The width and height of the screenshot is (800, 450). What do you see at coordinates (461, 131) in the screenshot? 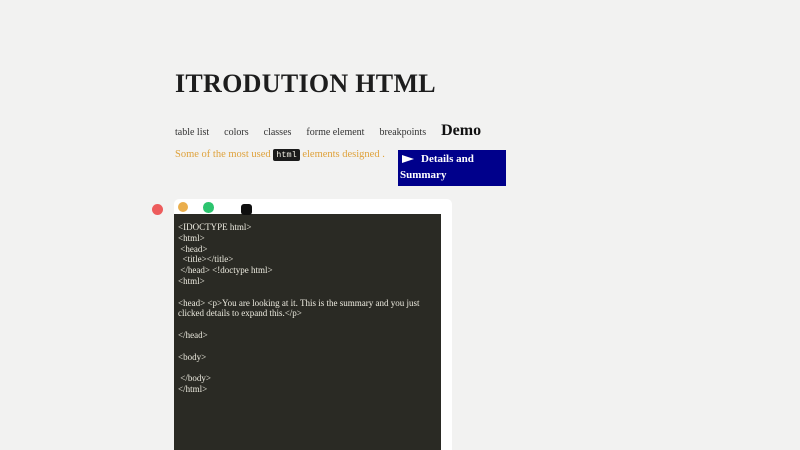
I see `nav-link-demo: Demo` at bounding box center [461, 131].